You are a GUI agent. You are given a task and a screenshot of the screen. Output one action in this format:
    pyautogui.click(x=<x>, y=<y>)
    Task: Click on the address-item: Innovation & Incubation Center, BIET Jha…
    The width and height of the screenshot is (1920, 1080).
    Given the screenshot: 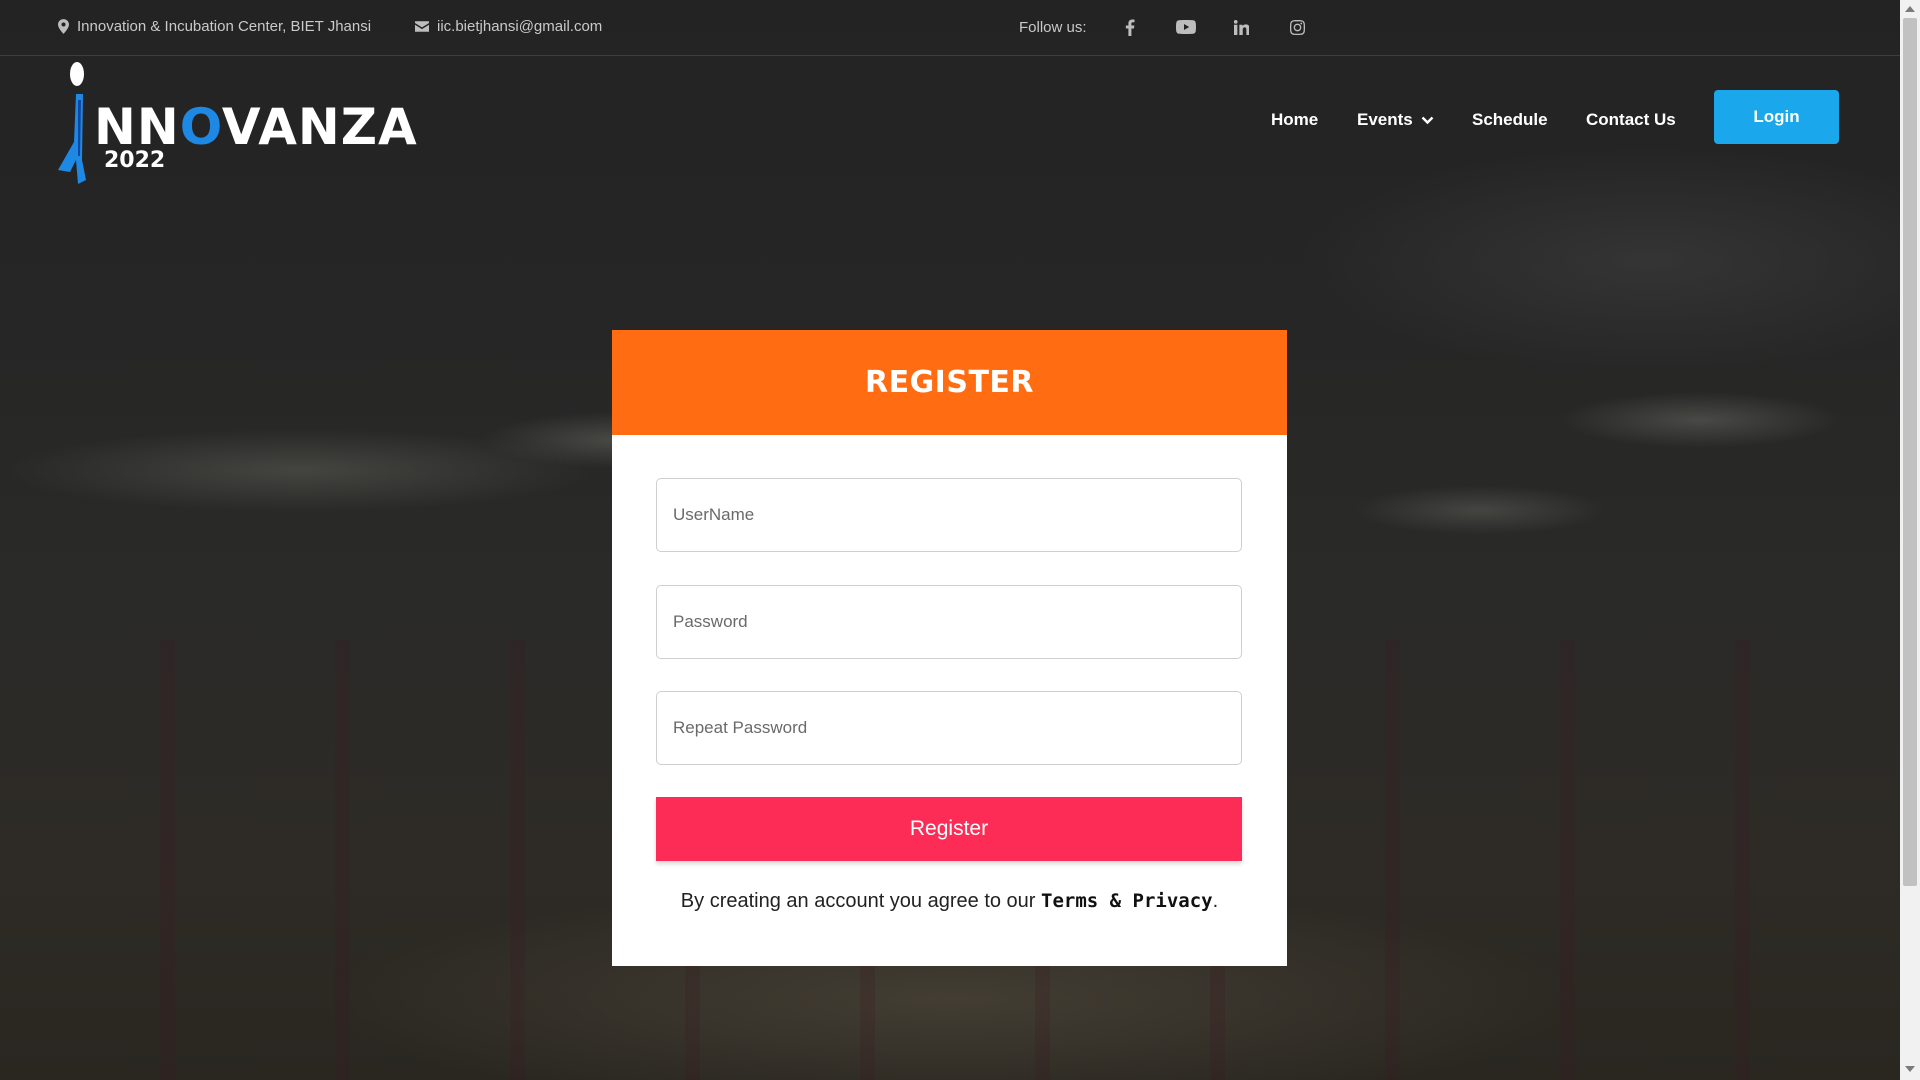 What is the action you would take?
    pyautogui.click(x=214, y=26)
    